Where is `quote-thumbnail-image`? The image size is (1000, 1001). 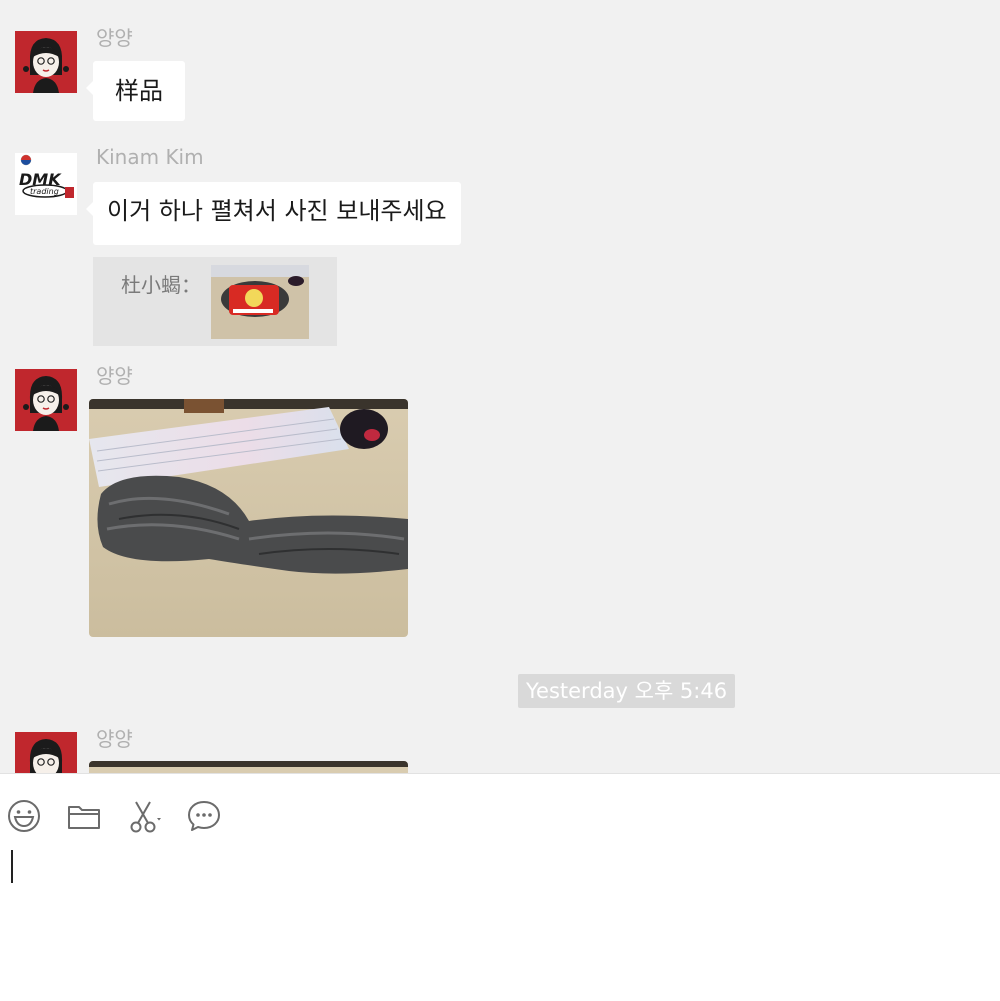
quote-thumbnail-image is located at coordinates (260, 302).